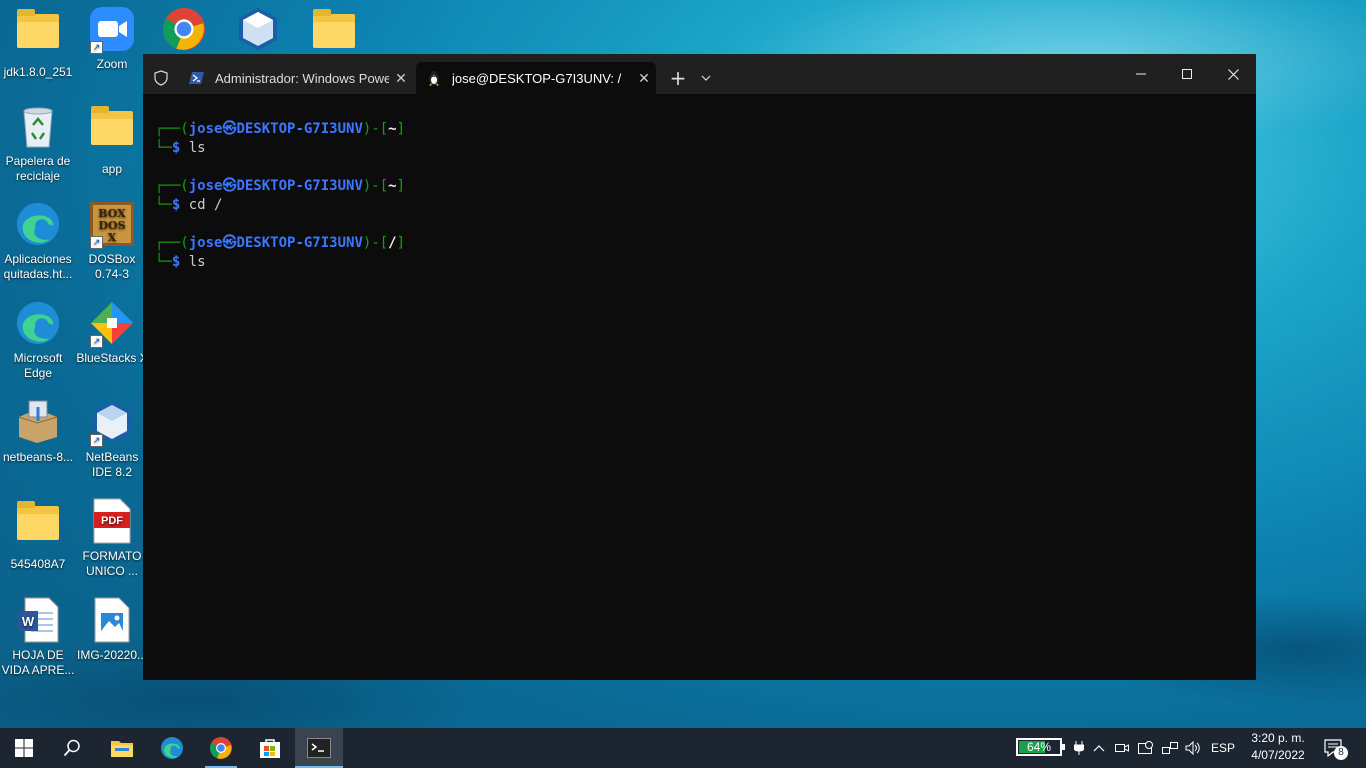 This screenshot has height=768, width=1366. What do you see at coordinates (205, 205) in the screenshot?
I see `command-text: cd /` at bounding box center [205, 205].